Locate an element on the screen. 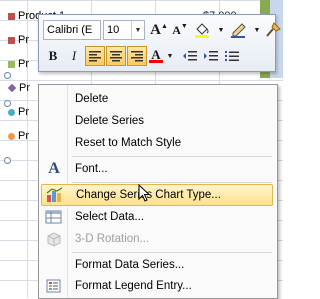  mini-toolbar-row-2: B I A ▼ is located at coordinates (143, 56).